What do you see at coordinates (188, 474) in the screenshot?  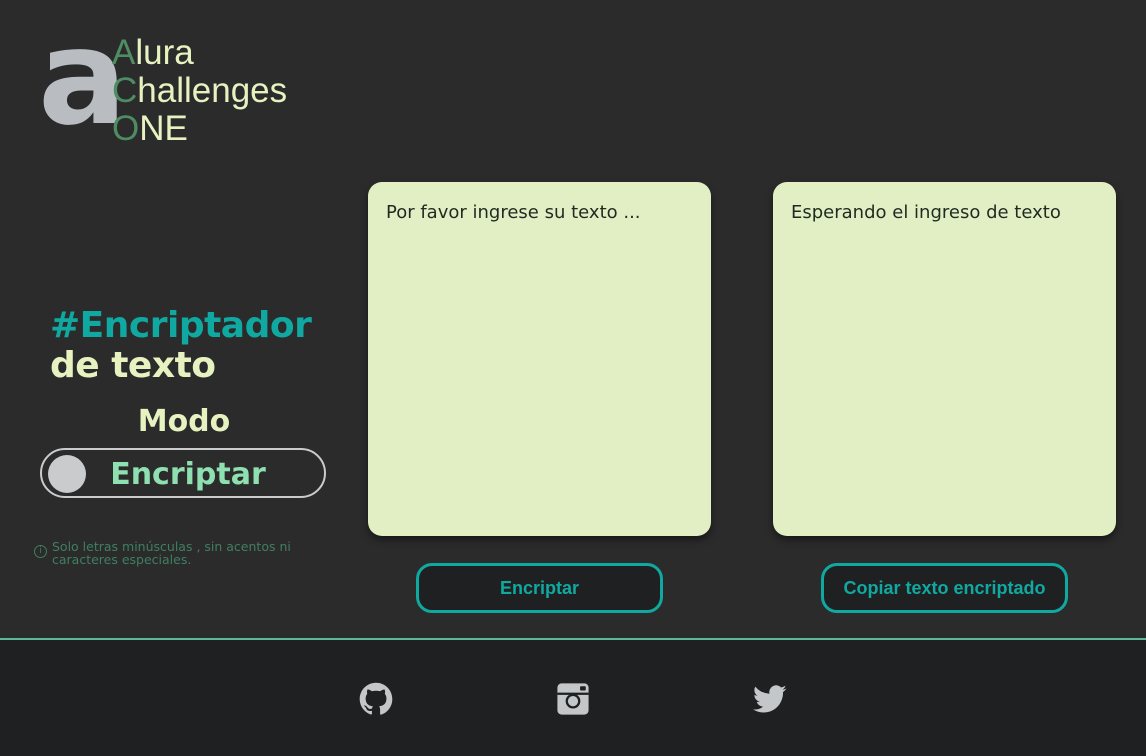 I see `toggle-label: Encriptar` at bounding box center [188, 474].